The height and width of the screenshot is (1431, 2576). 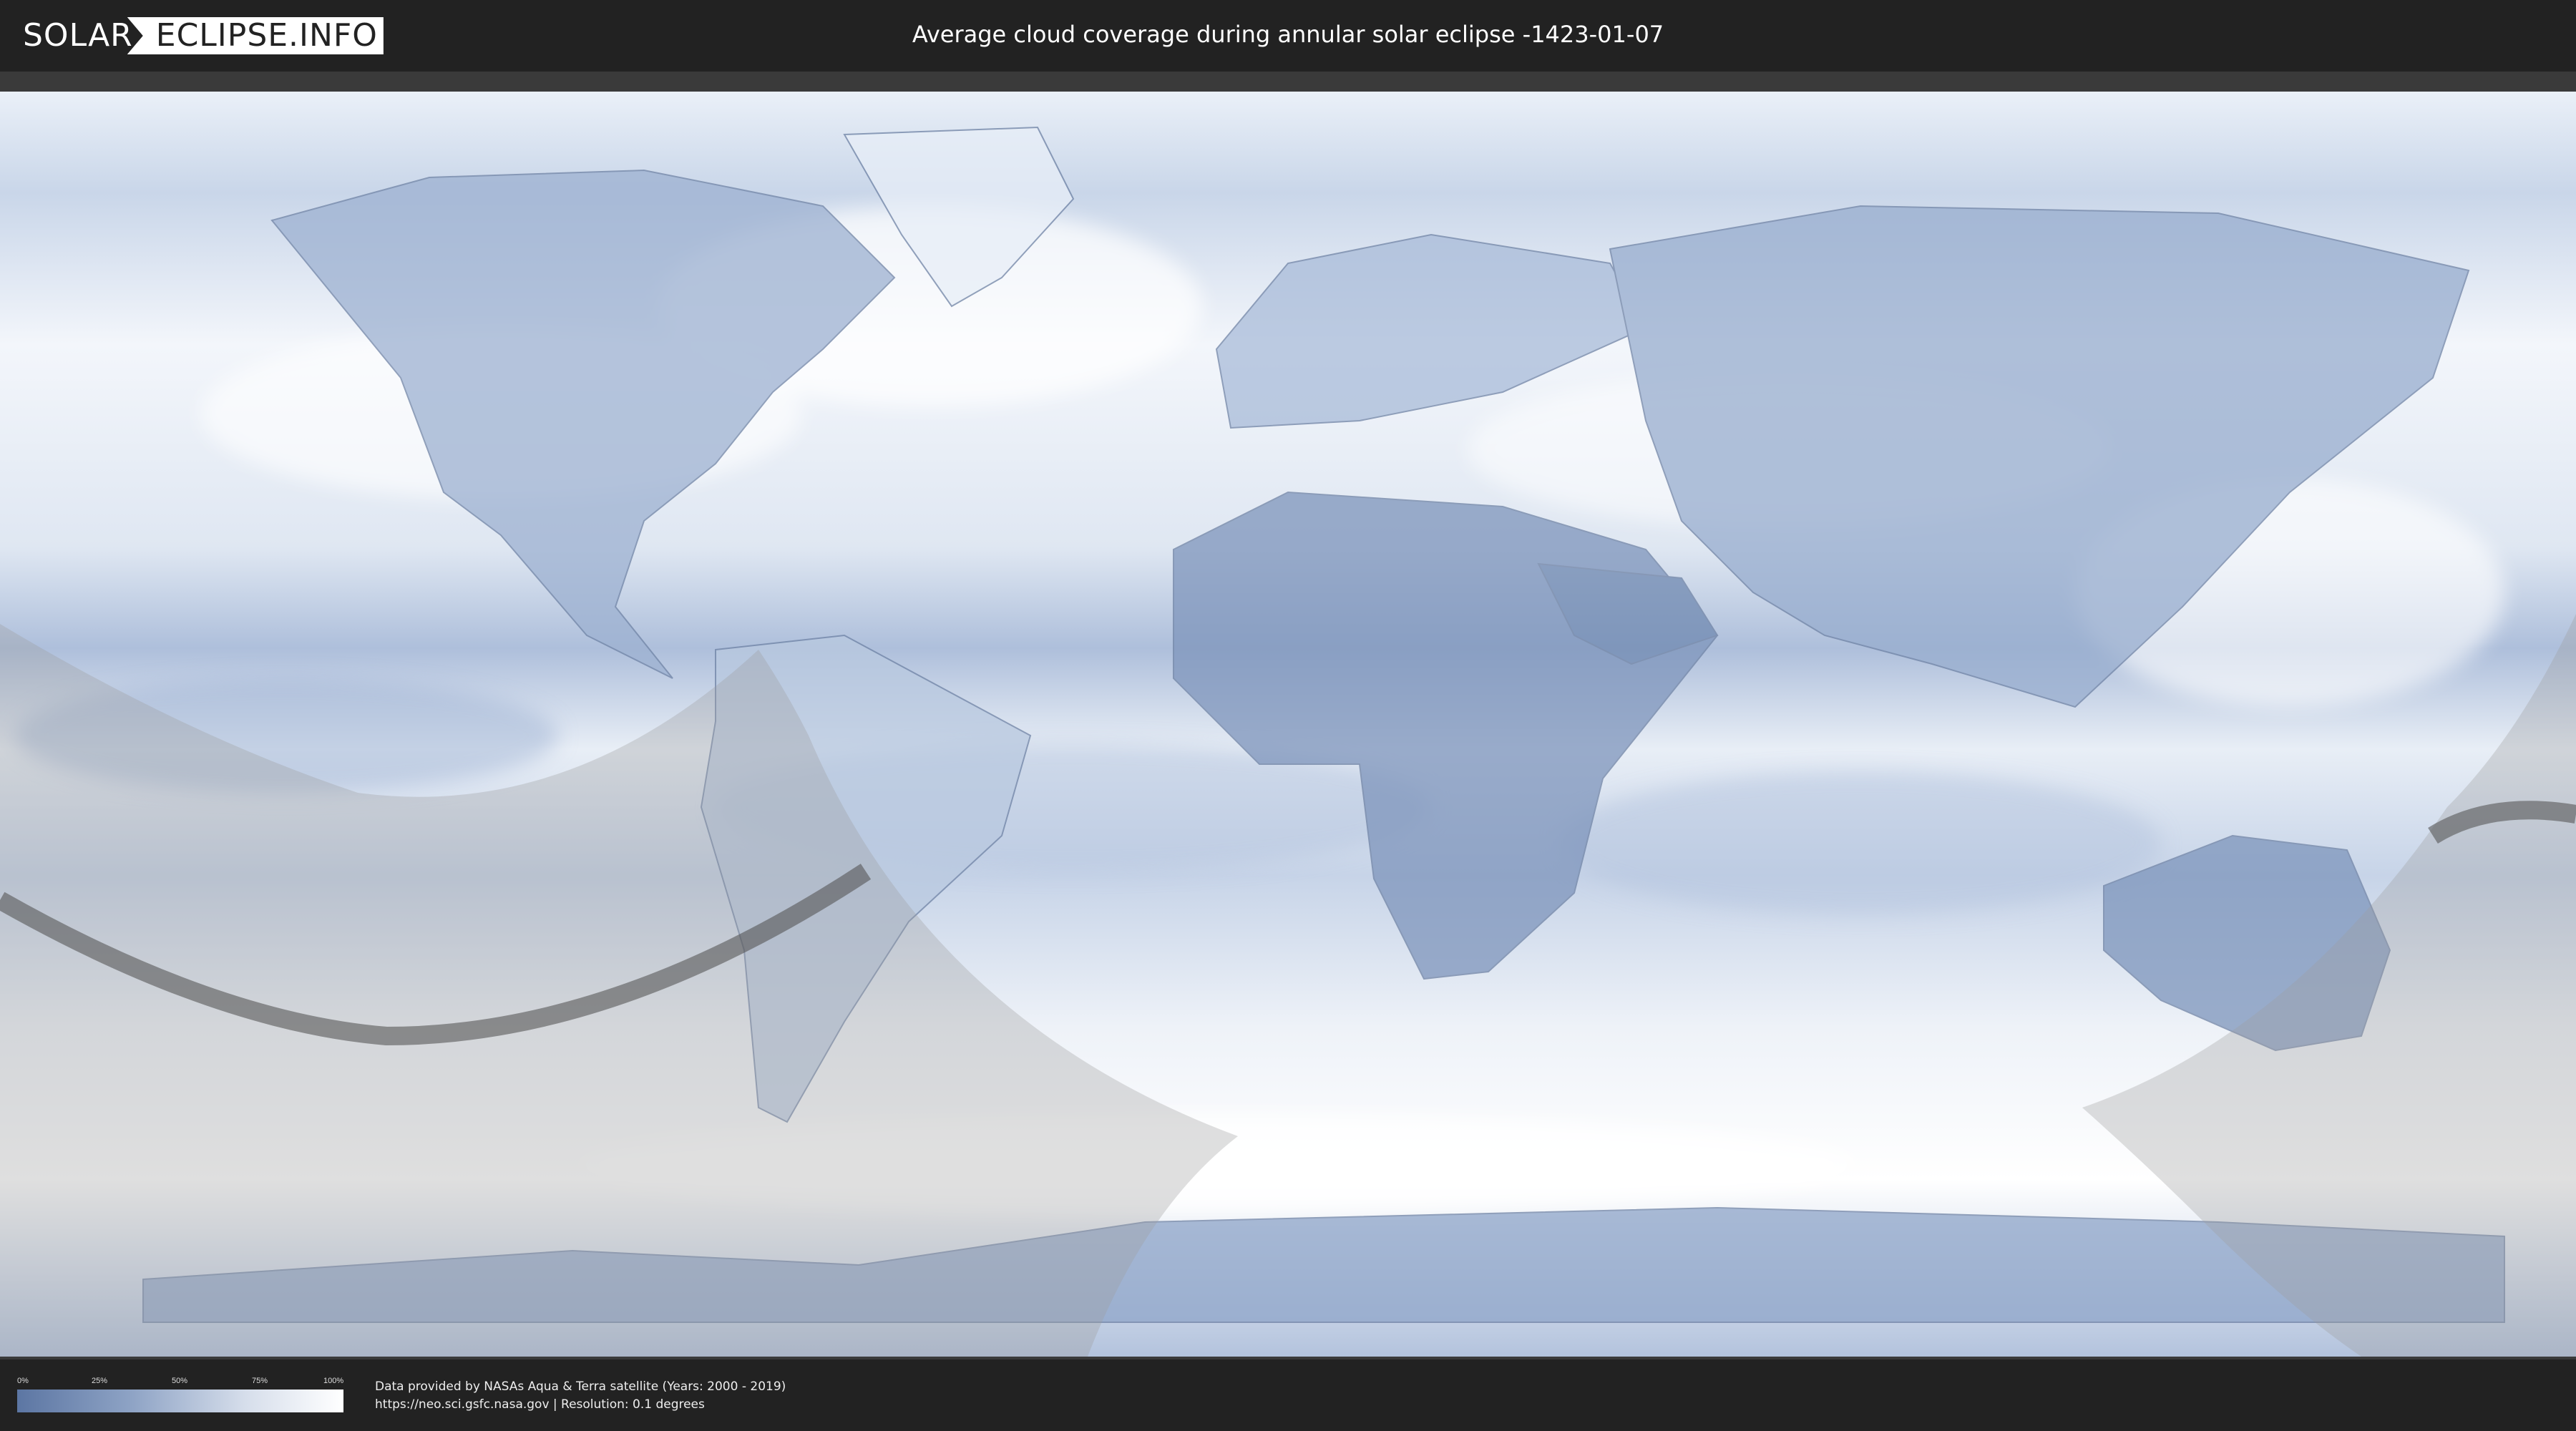 I want to click on legend-color-scale, so click(x=180, y=1401).